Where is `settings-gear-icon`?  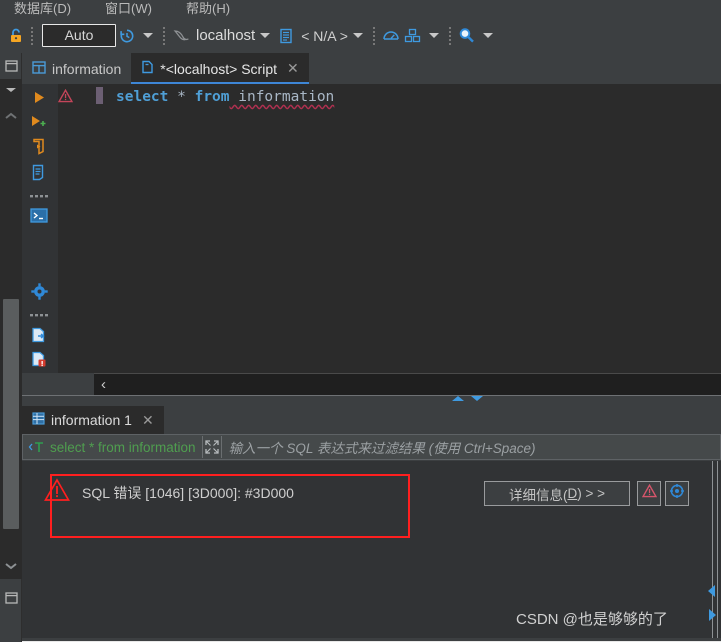
settings-gear-icon is located at coordinates (39, 291).